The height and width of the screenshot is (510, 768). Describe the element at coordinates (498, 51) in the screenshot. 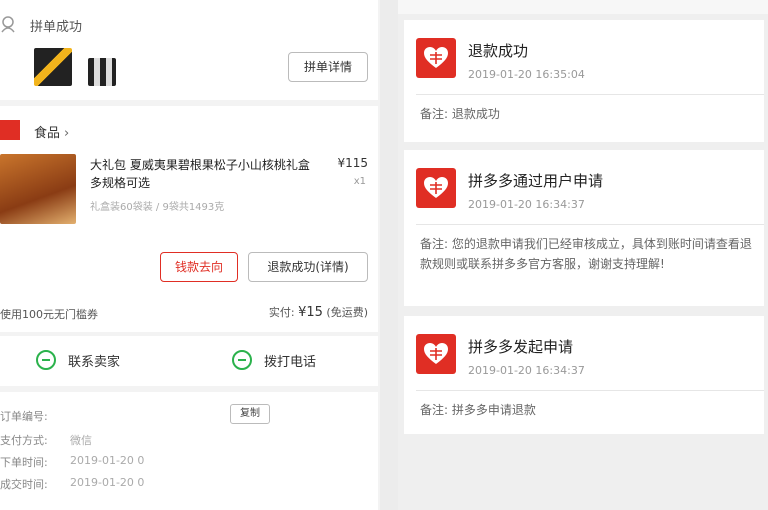

I see `step-title: 退款成功` at that location.